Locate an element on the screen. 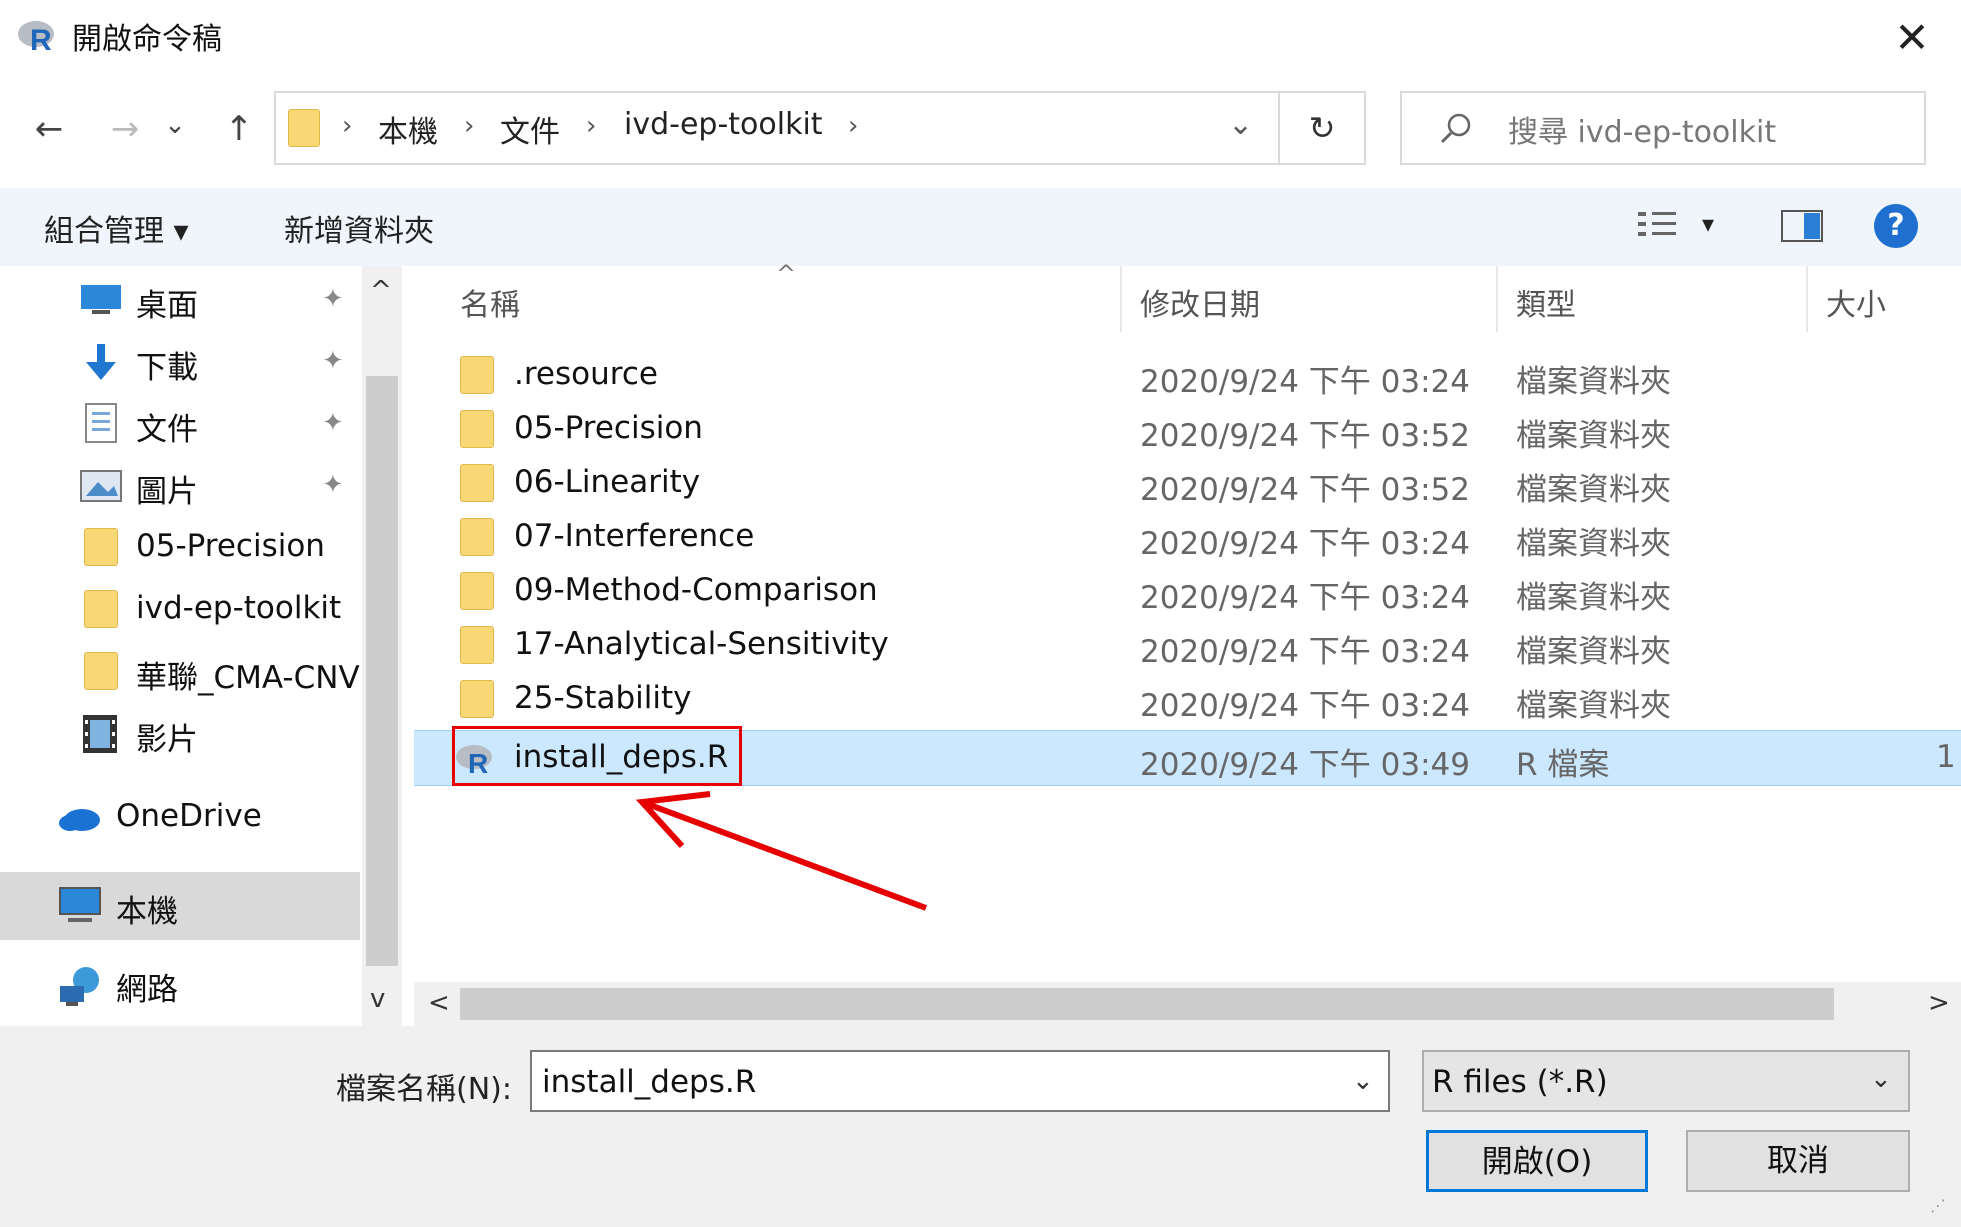 Image resolution: width=1961 pixels, height=1227 pixels. column-header-name: 名稱 is located at coordinates (490, 302).